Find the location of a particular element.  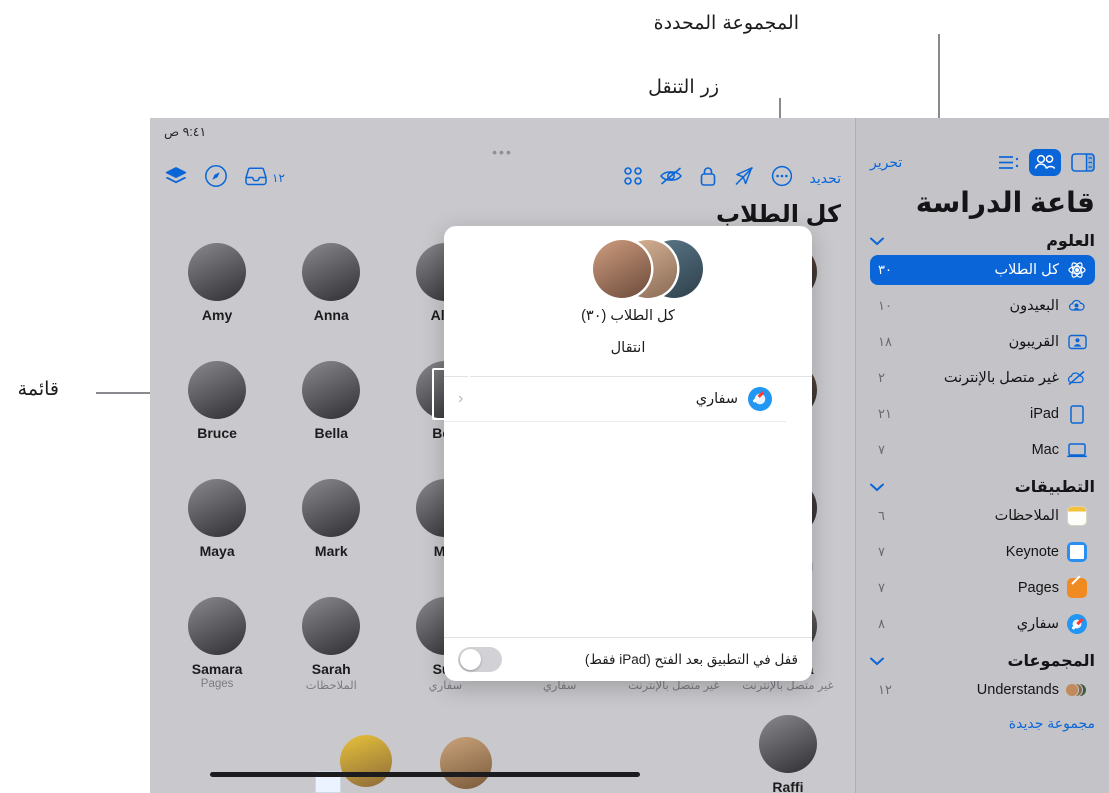

sidebar-item-notes: الملاحظات ٦ is located at coordinates (982, 516).